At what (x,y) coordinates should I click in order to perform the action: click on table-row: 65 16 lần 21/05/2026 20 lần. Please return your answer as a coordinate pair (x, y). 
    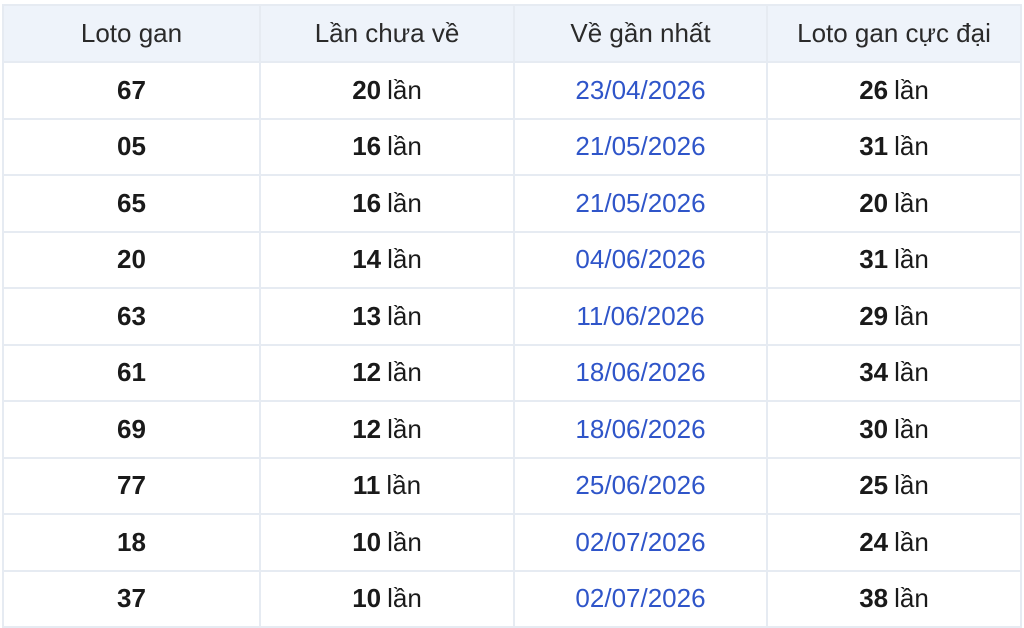
    Looking at the image, I should click on (512, 203).